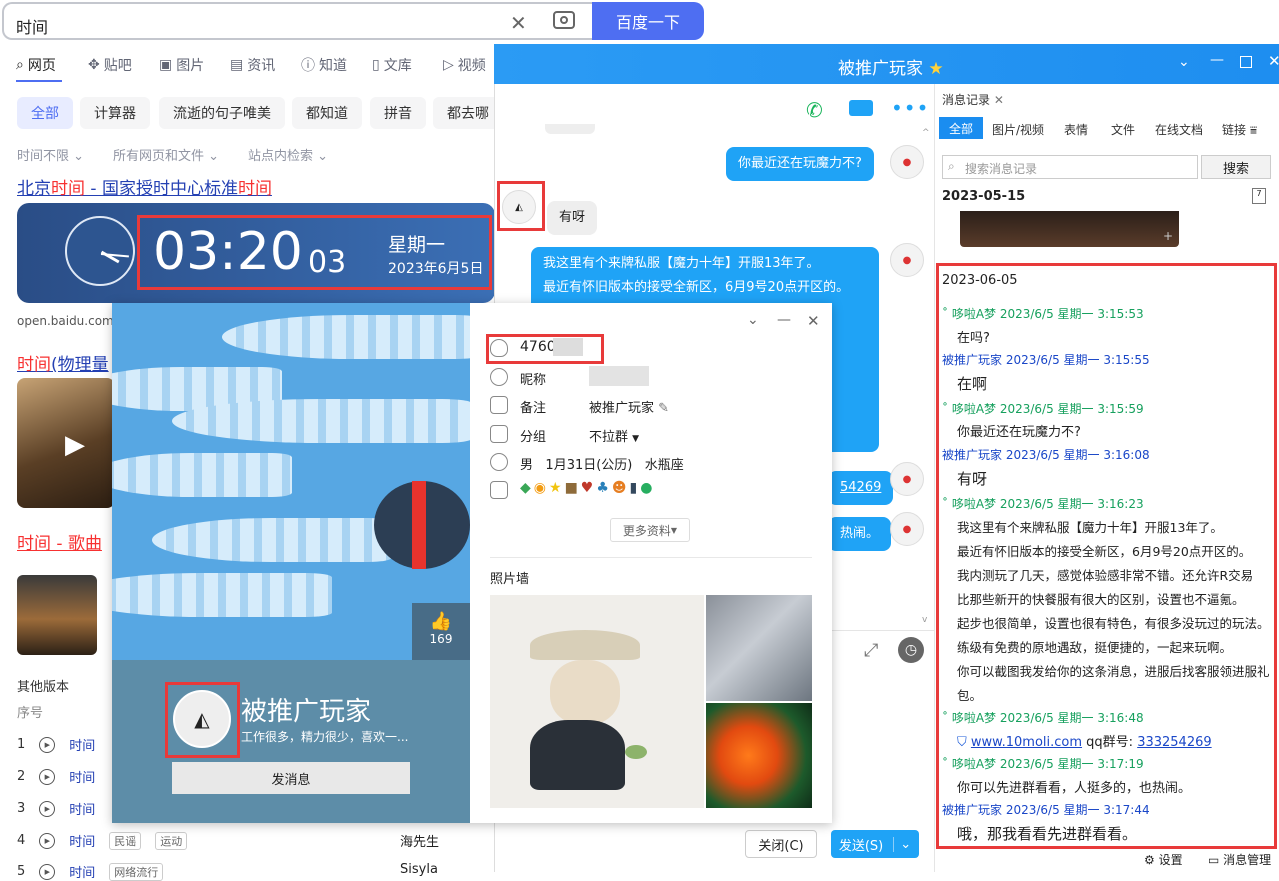  Describe the element at coordinates (306, 712) in the screenshot. I see `profile-name: 被推广玩家` at that location.